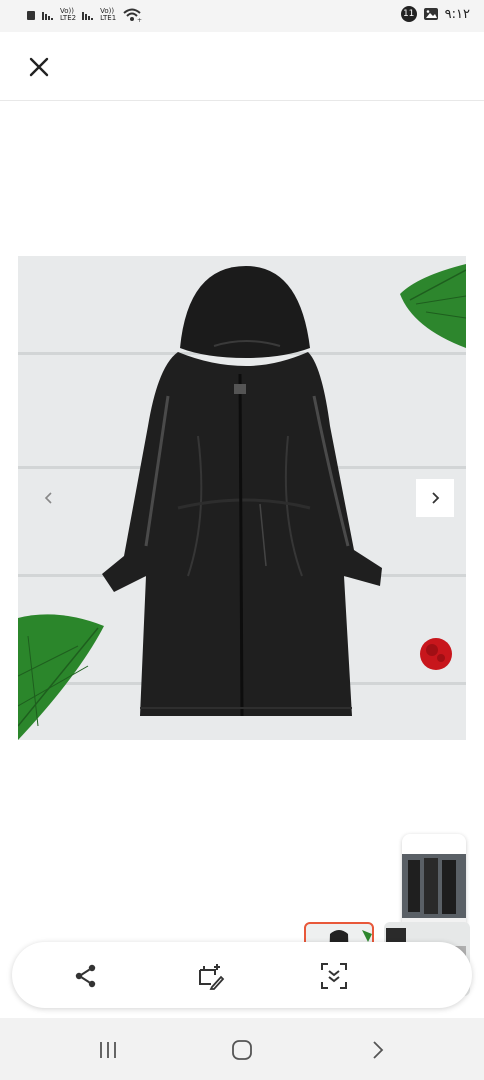 The image size is (484, 1080). I want to click on share-button, so click(86, 976).